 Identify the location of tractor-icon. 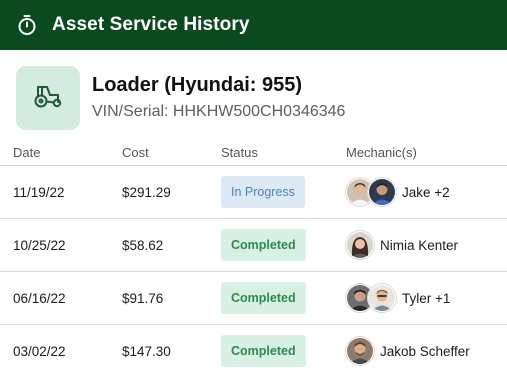
(48, 98).